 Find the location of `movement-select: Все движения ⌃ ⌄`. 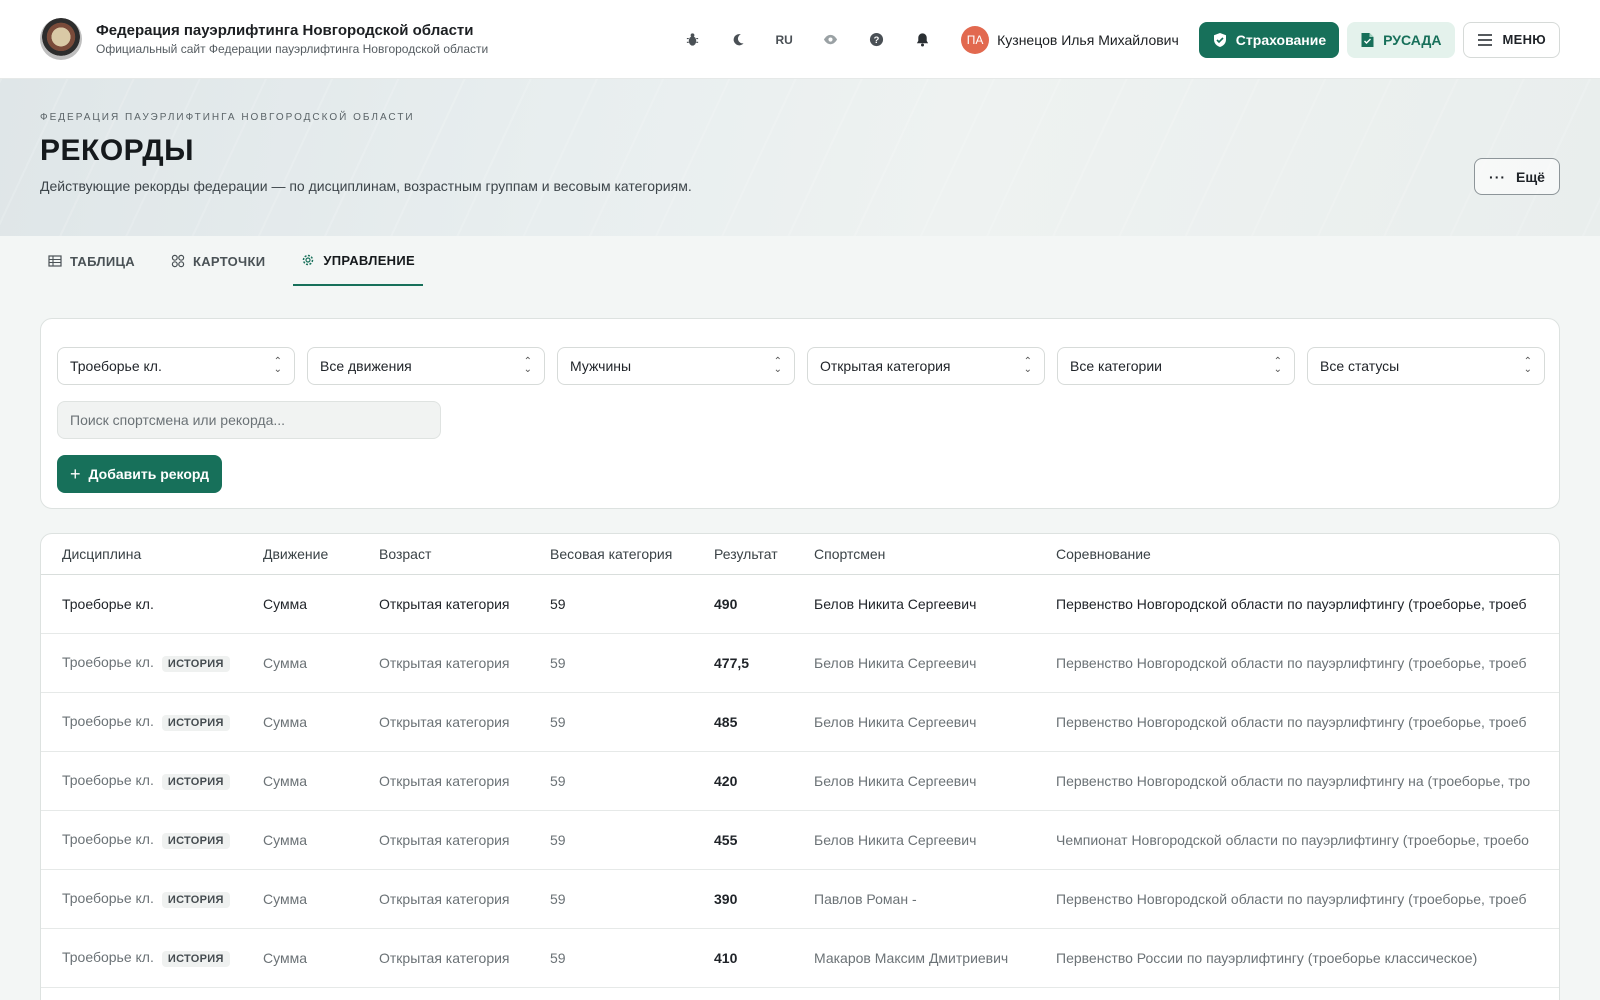

movement-select: Все движения ⌃ ⌄ is located at coordinates (426, 366).